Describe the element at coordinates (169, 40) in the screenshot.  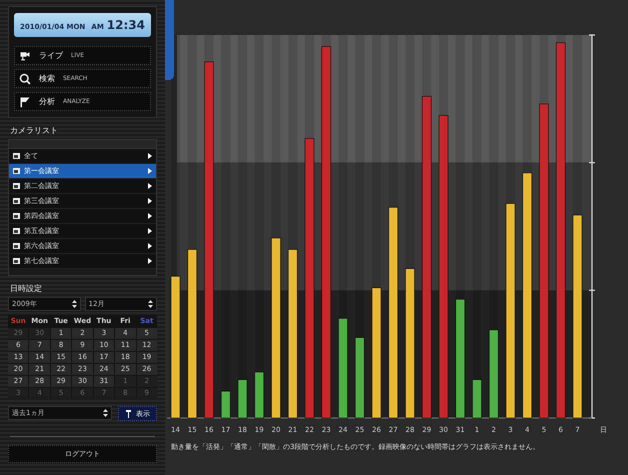
I see `panel-toggle-tab` at that location.